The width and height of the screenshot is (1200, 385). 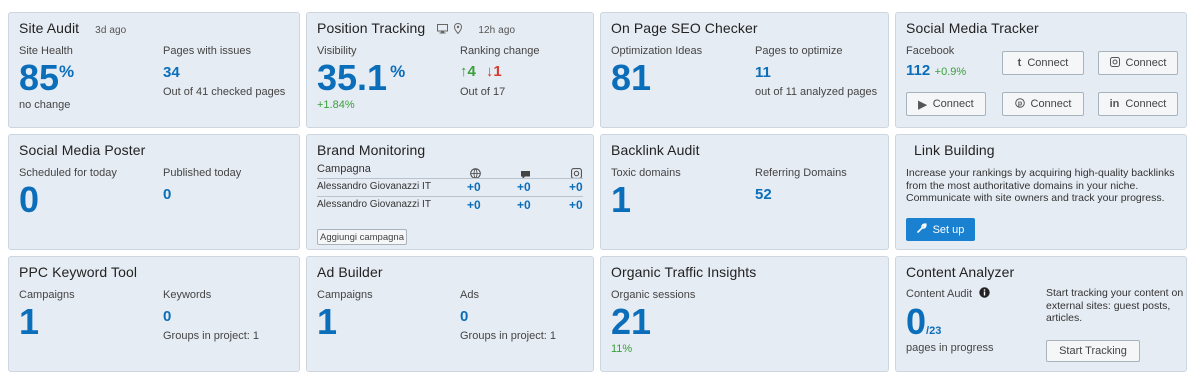 I want to click on setup-button: Set up, so click(x=940, y=229).